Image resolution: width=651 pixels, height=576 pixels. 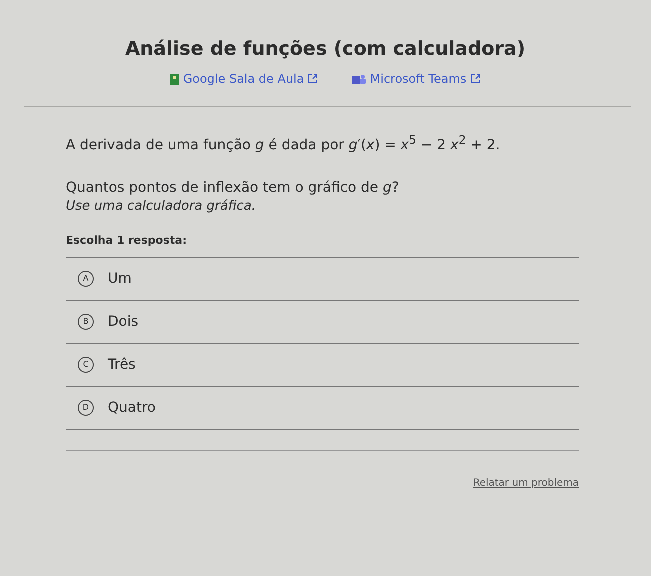 What do you see at coordinates (175, 79) in the screenshot?
I see `classroom-icon` at bounding box center [175, 79].